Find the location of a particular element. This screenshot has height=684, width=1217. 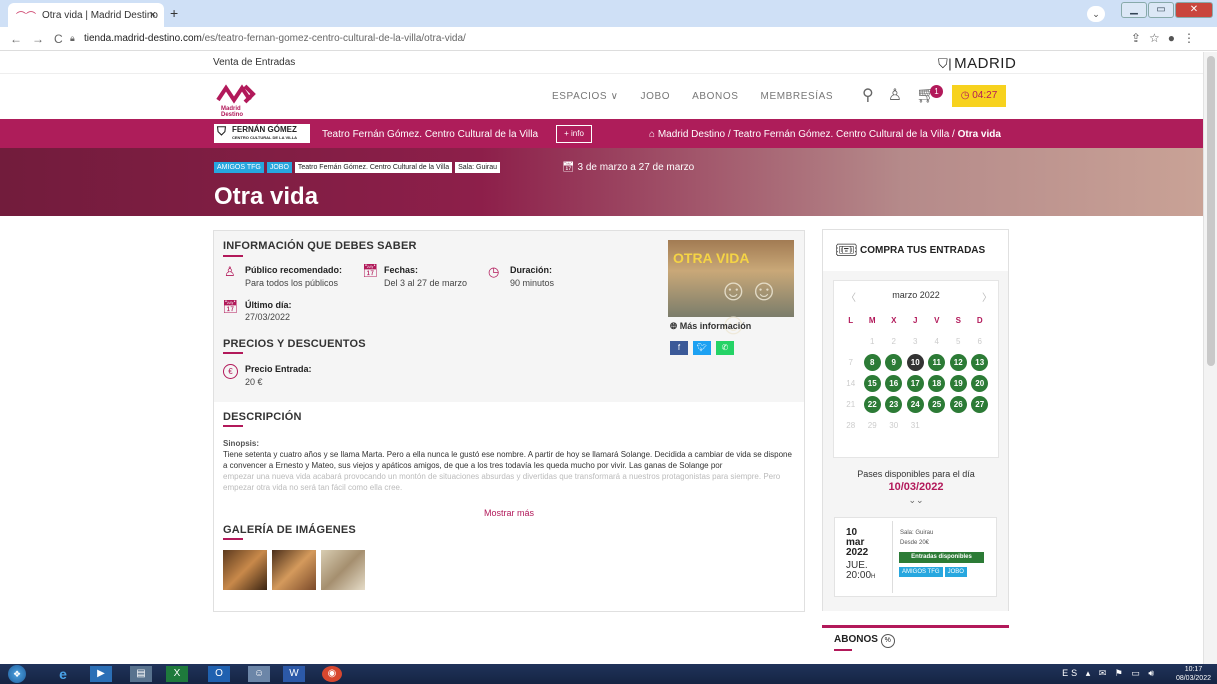

calendar-day: 28 is located at coordinates (851, 425).